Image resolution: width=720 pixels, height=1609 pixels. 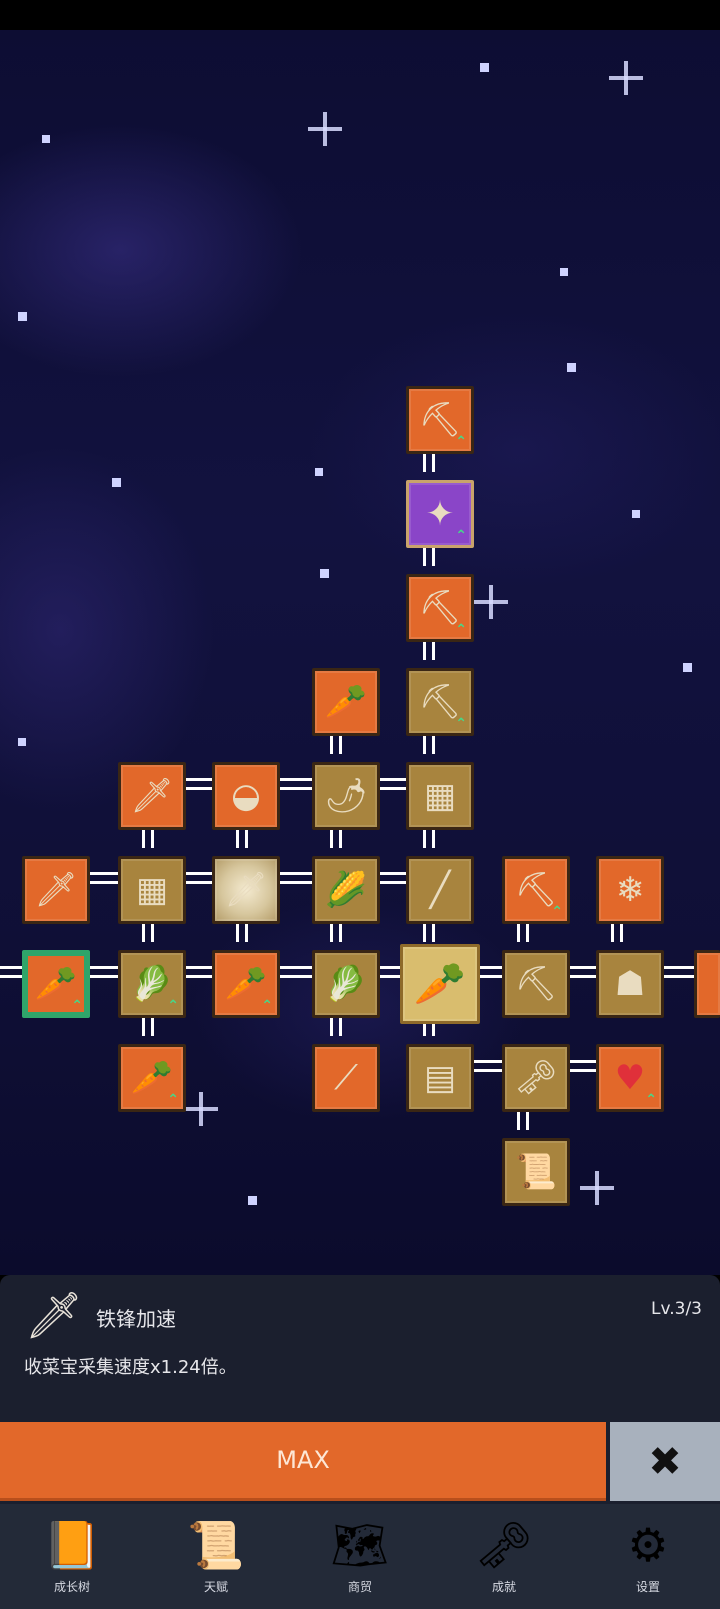 I want to click on skill-node-carrot-2: 🥕 ⌃, so click(x=246, y=984).